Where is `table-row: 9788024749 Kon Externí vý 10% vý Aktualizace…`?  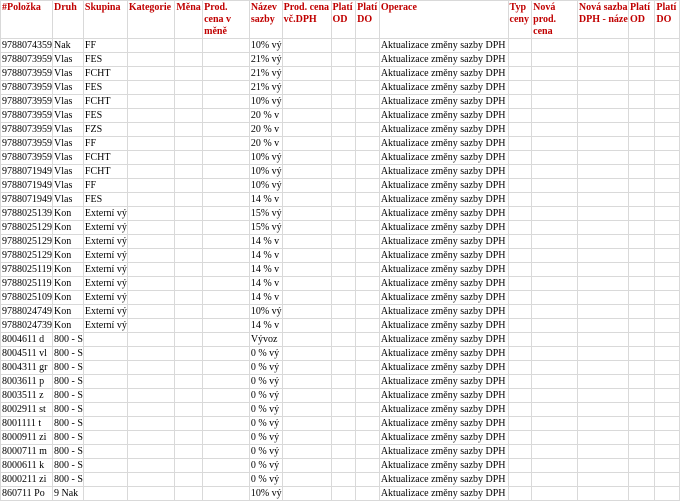 table-row: 9788024749 Kon Externí vý 10% vý Aktualizace… is located at coordinates (340, 311).